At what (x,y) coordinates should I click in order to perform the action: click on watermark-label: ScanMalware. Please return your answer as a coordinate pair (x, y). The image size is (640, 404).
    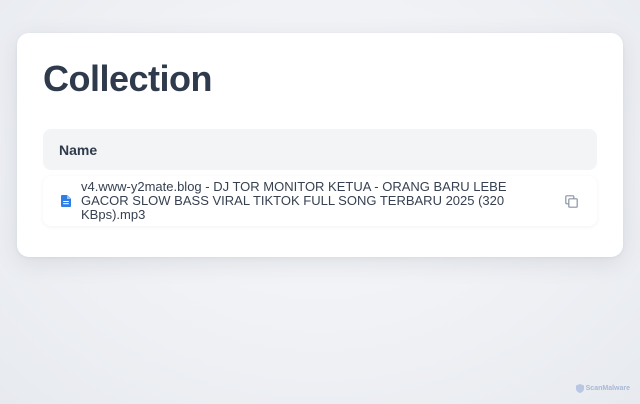
    Looking at the image, I should click on (607, 388).